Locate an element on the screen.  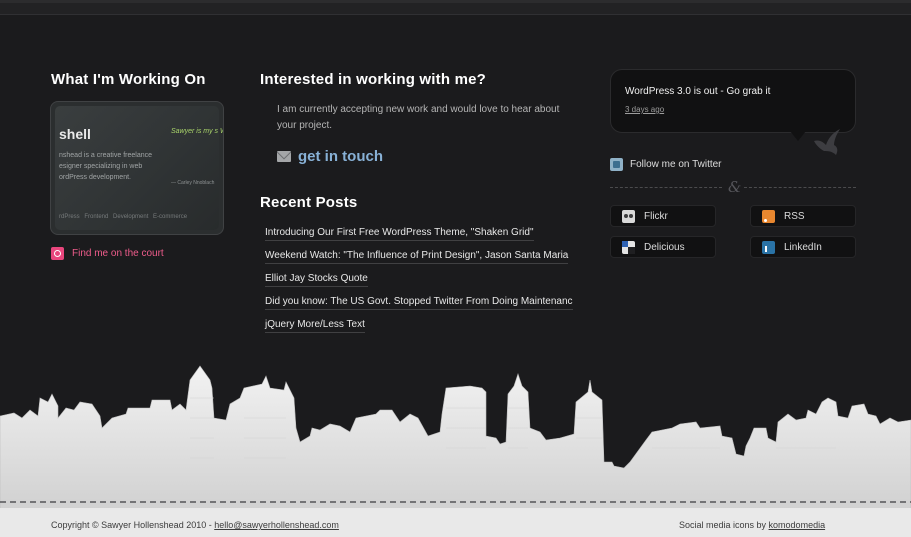
portfolio-tags: rdPress Frontend Development E-commerce is located at coordinates (123, 217).